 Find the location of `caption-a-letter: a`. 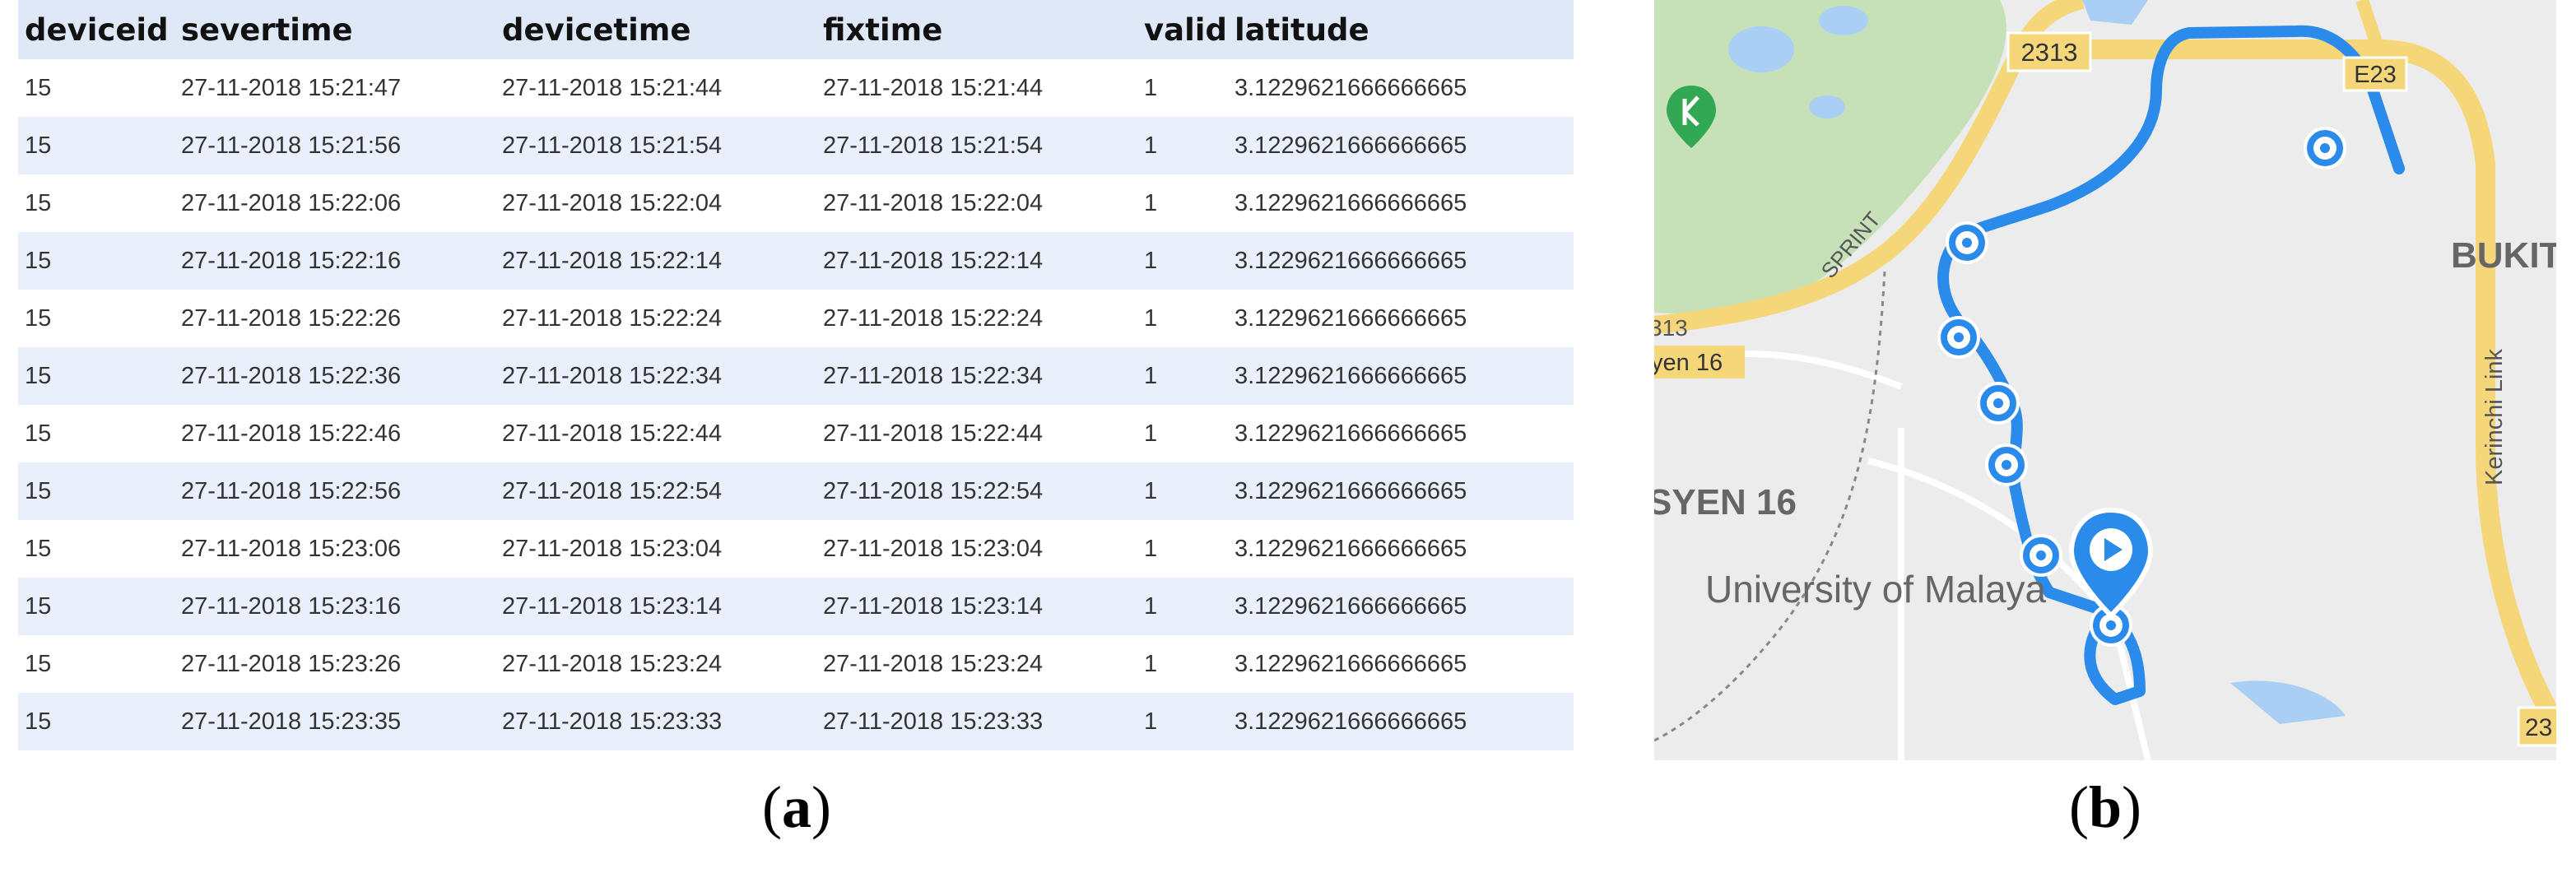

caption-a-letter: a is located at coordinates (796, 807).